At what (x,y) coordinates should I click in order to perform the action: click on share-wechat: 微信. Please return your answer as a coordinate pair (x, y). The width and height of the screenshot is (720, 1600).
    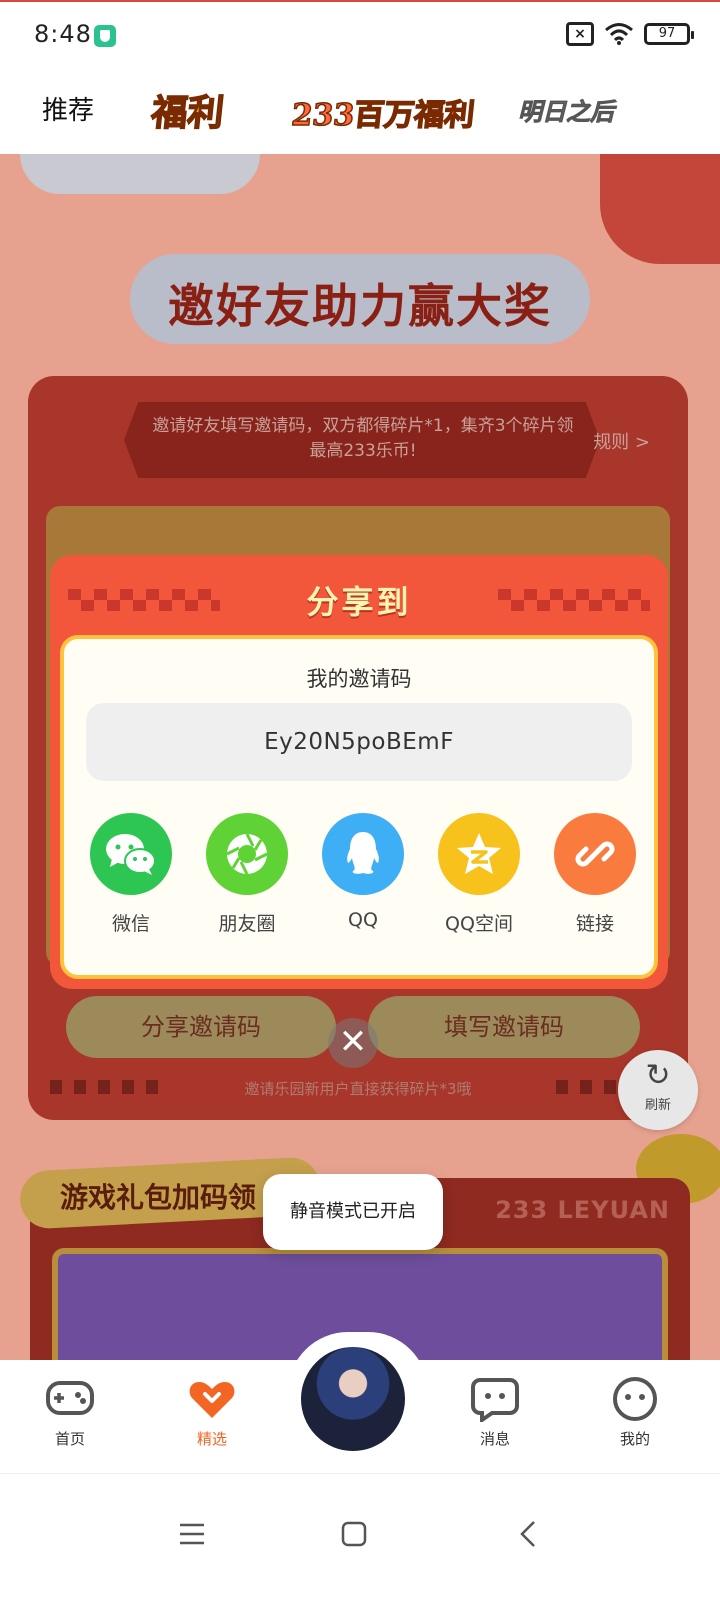
    Looking at the image, I should click on (131, 874).